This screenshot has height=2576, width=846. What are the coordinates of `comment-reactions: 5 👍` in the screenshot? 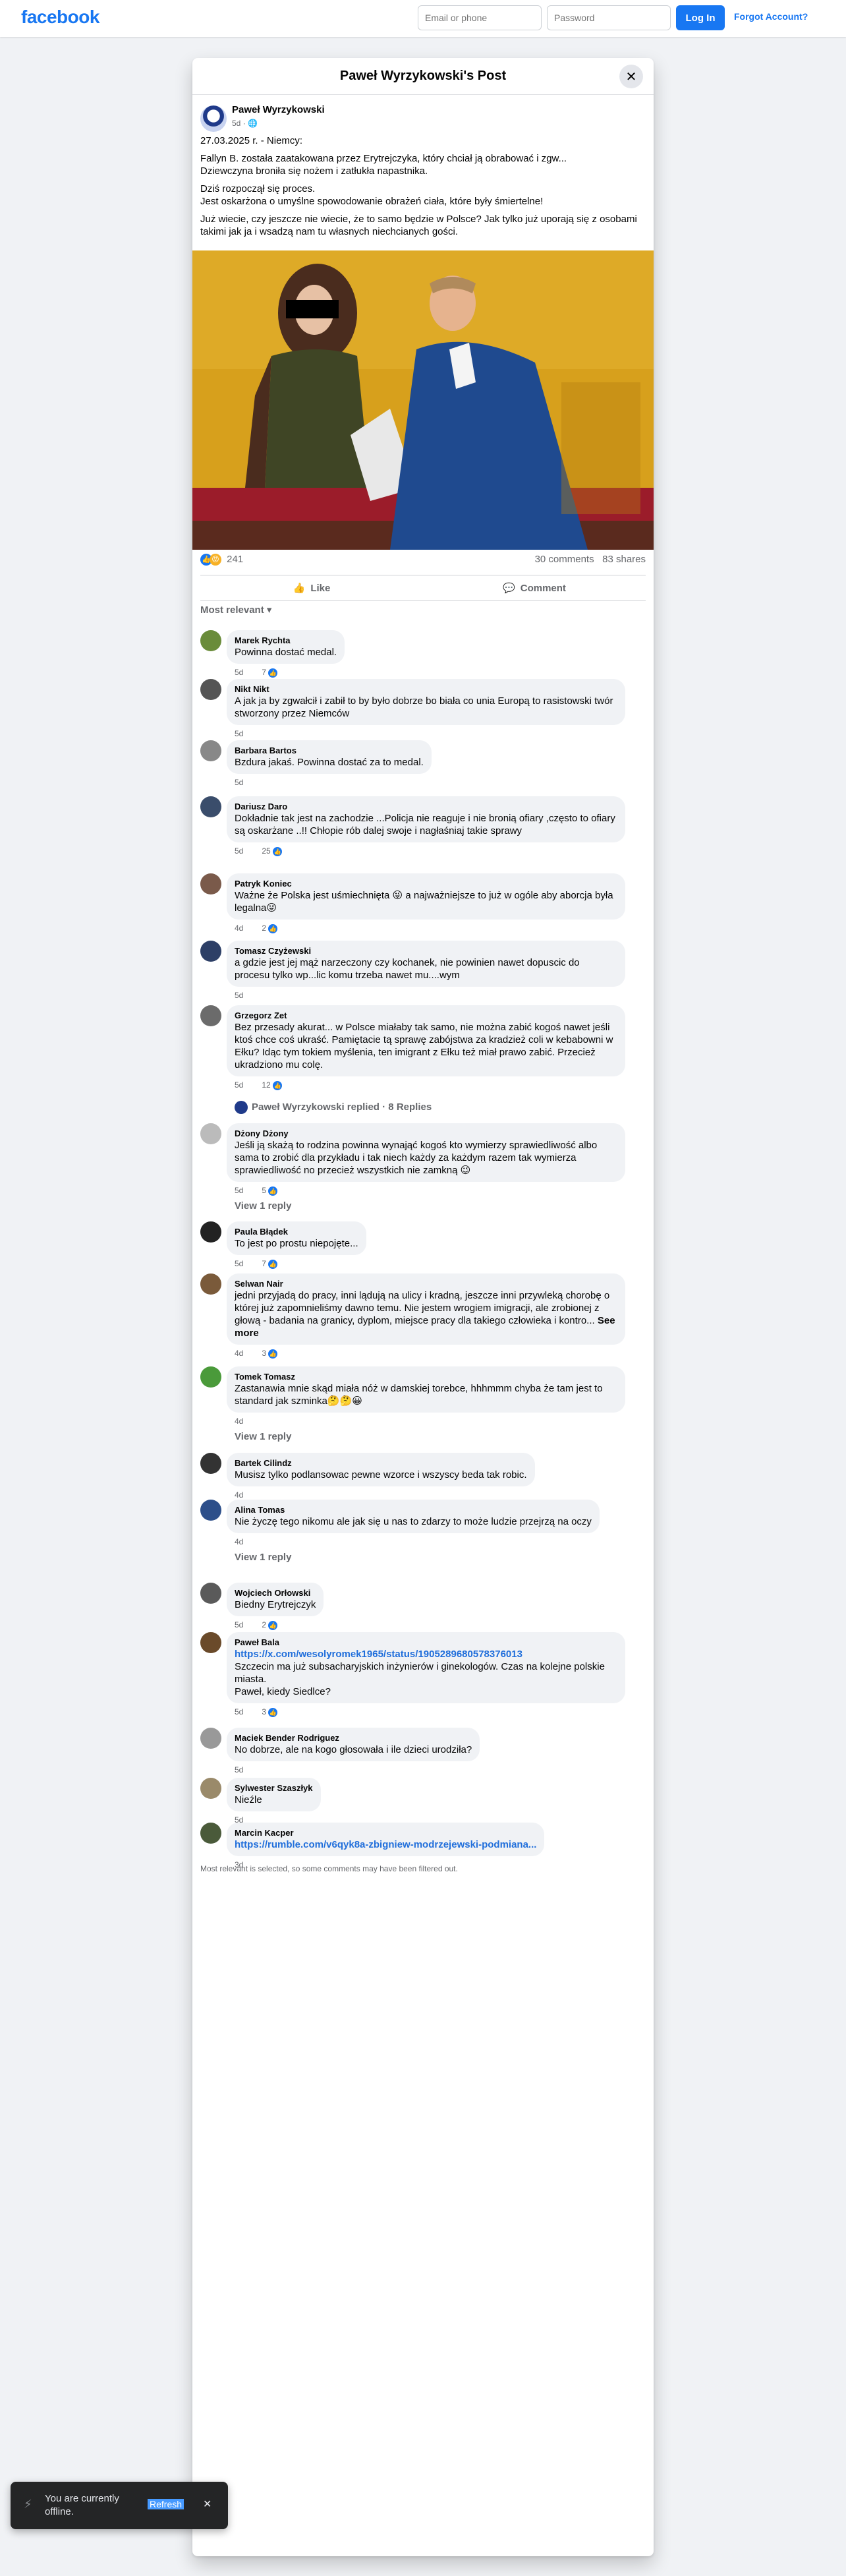 It's located at (270, 1191).